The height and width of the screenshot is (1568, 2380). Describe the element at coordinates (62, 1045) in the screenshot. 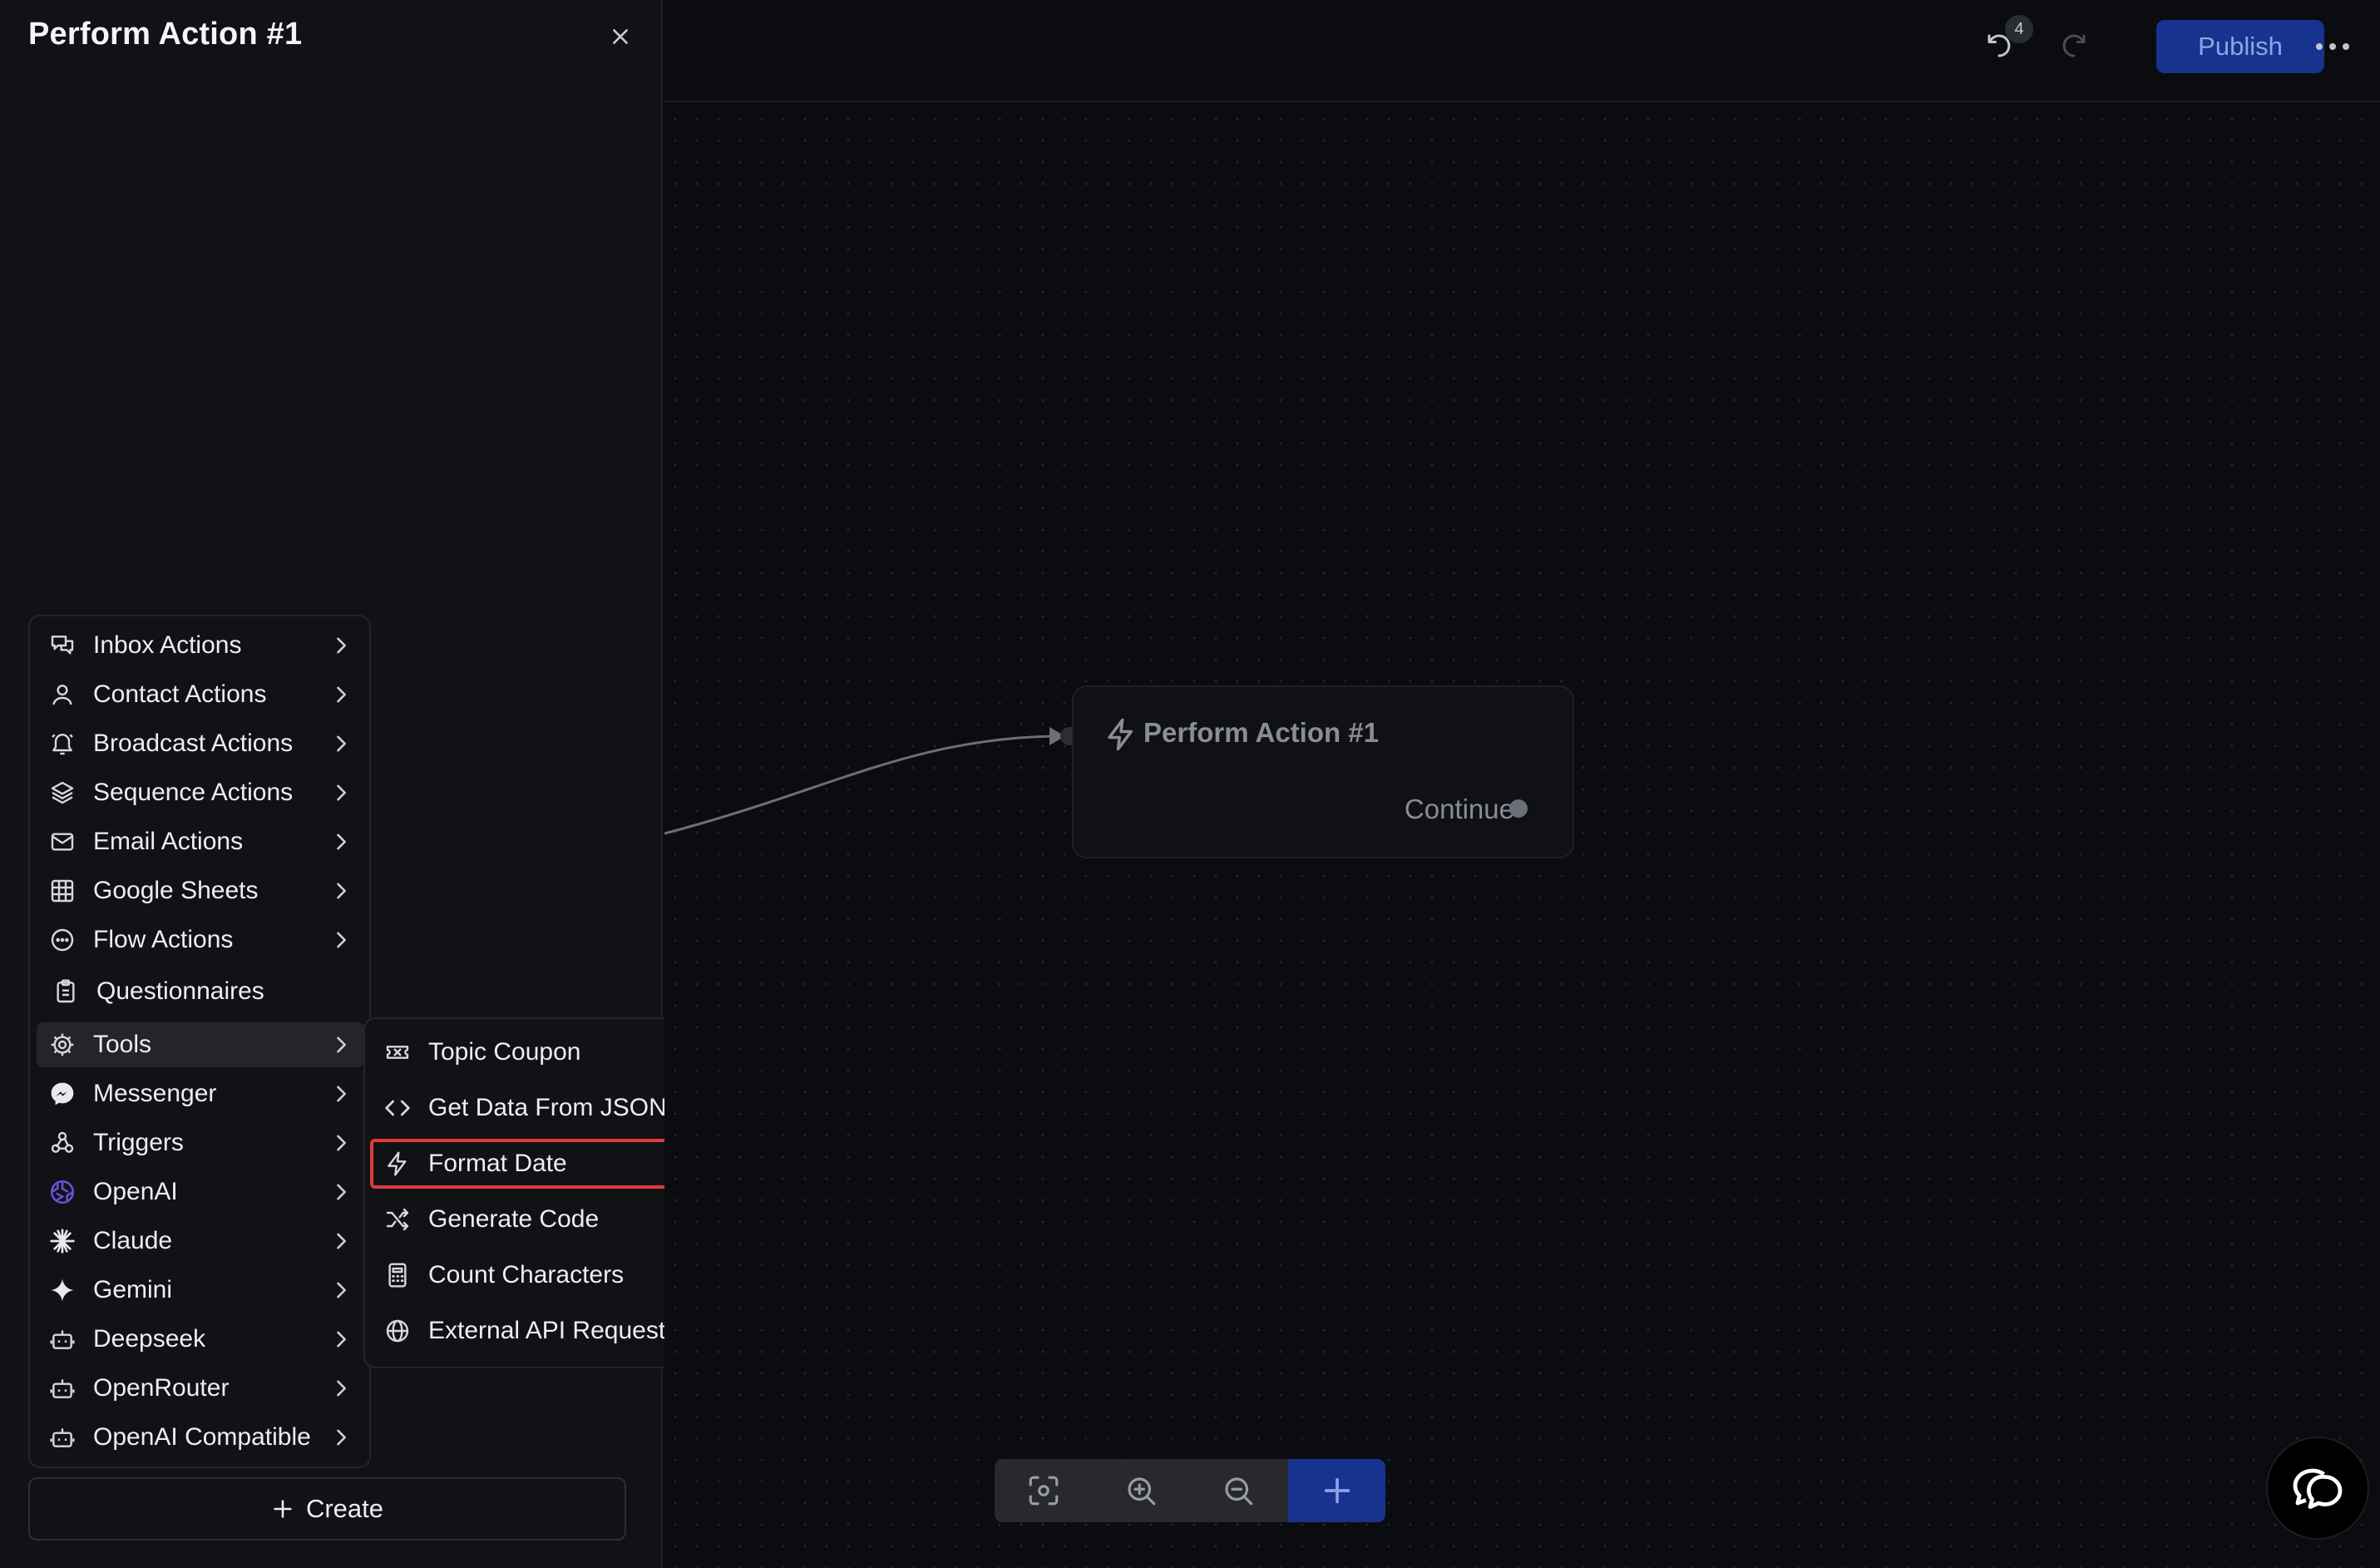

I see `gear-icon` at that location.